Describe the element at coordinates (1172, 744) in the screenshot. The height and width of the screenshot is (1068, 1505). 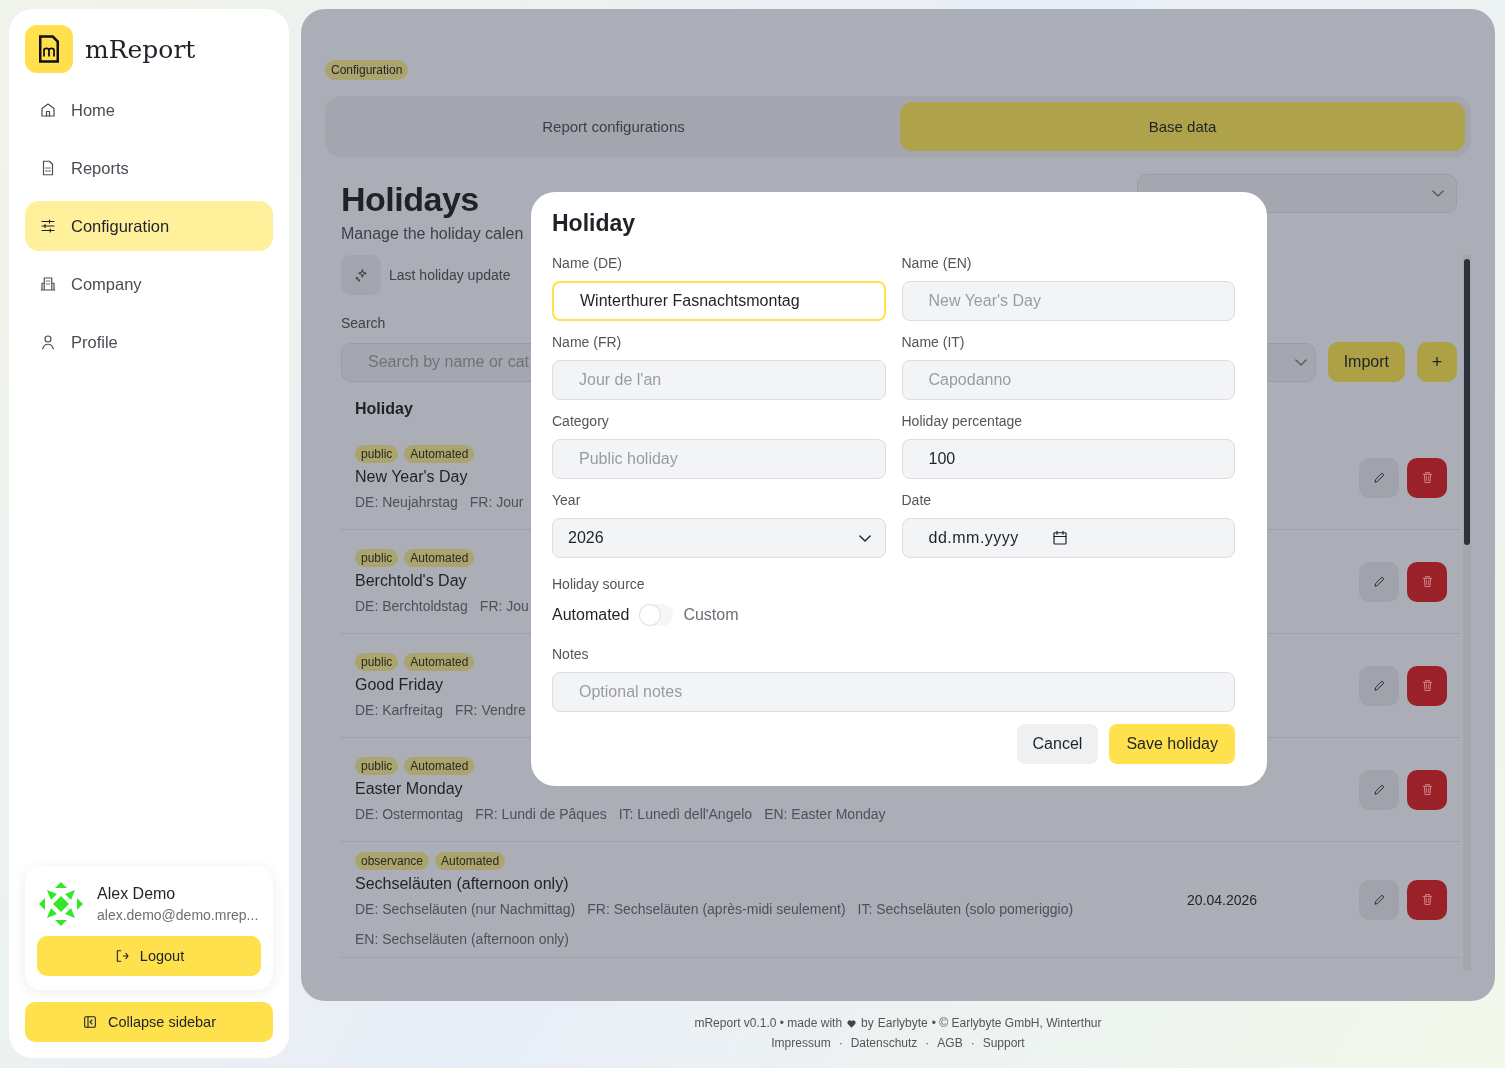
I see `save-button: Save holiday` at that location.